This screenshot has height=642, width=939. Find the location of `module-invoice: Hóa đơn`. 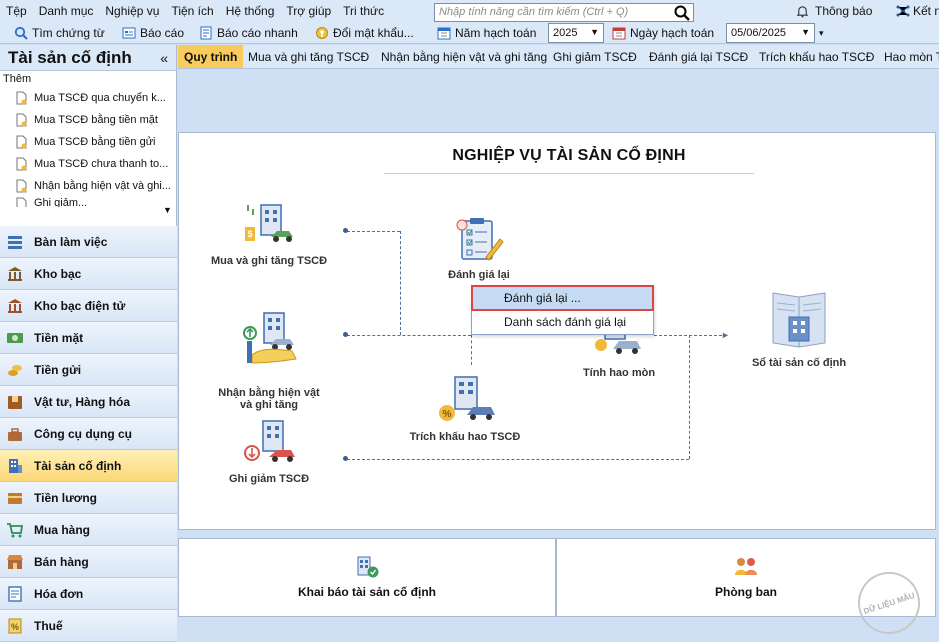

module-invoice: Hóa đơn is located at coordinates (88, 594).